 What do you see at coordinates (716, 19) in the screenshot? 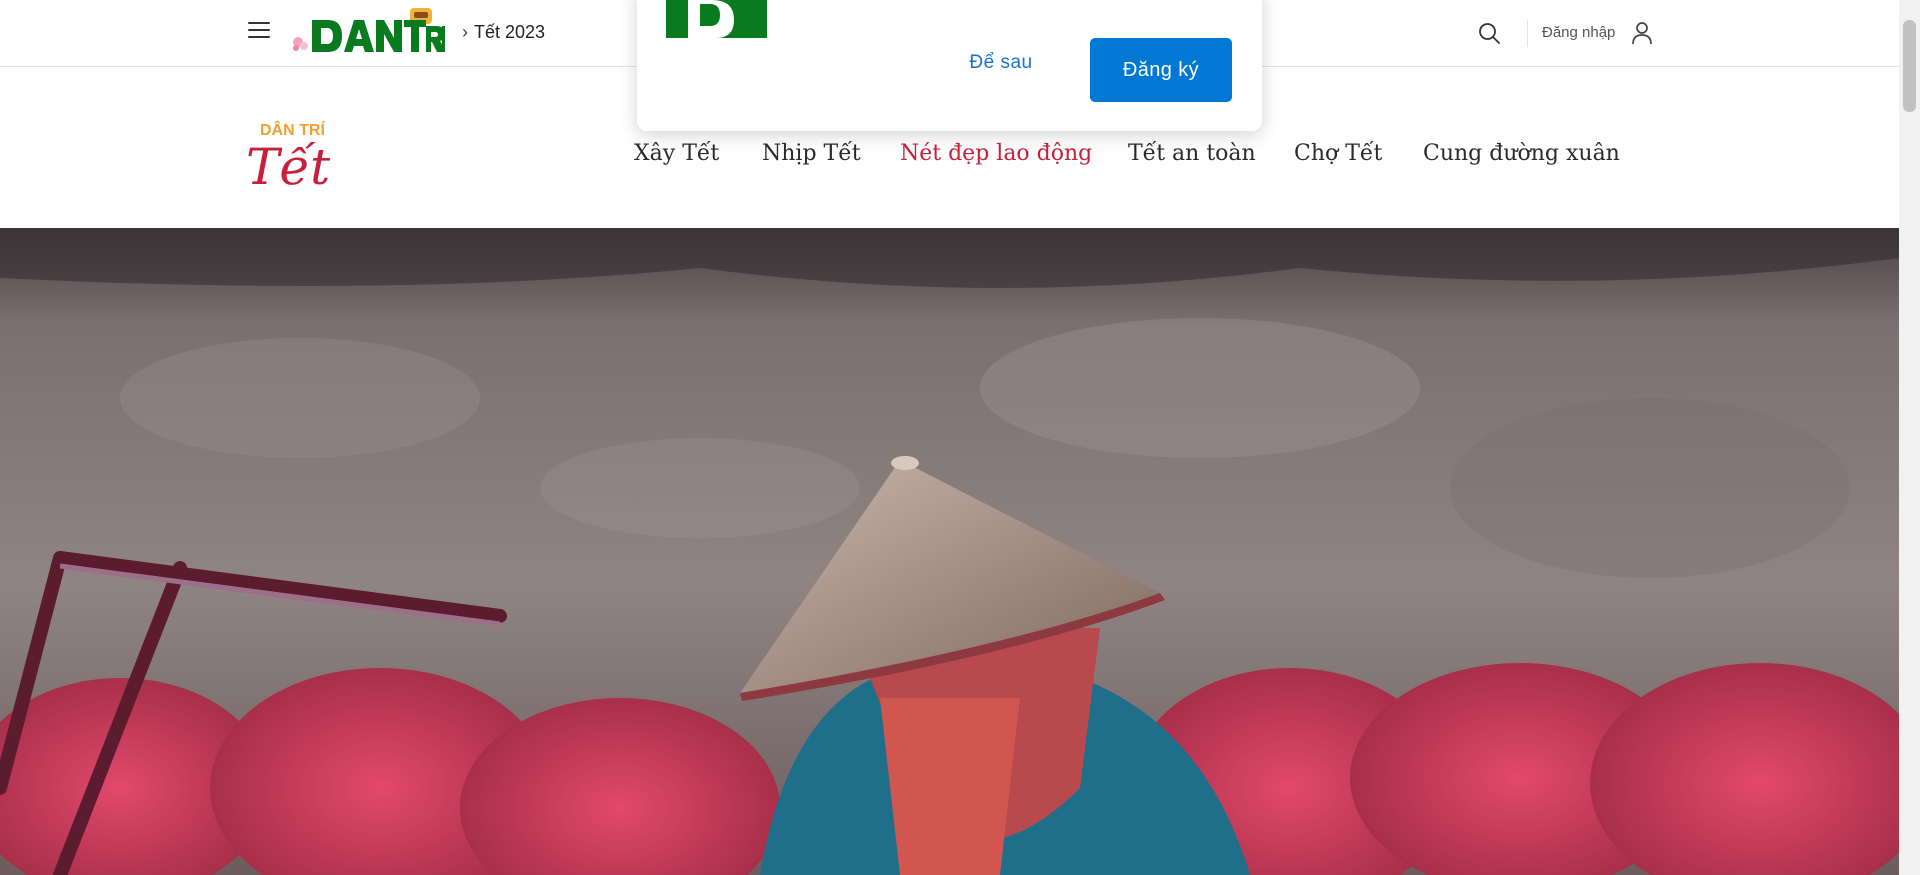
I see `dantri-app-icon` at bounding box center [716, 19].